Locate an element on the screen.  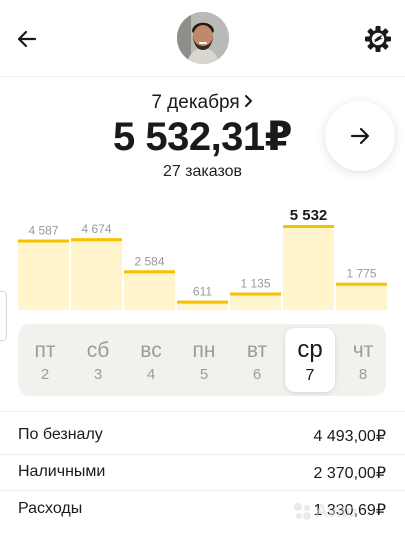
day-name: вс is located at coordinates (151, 350).